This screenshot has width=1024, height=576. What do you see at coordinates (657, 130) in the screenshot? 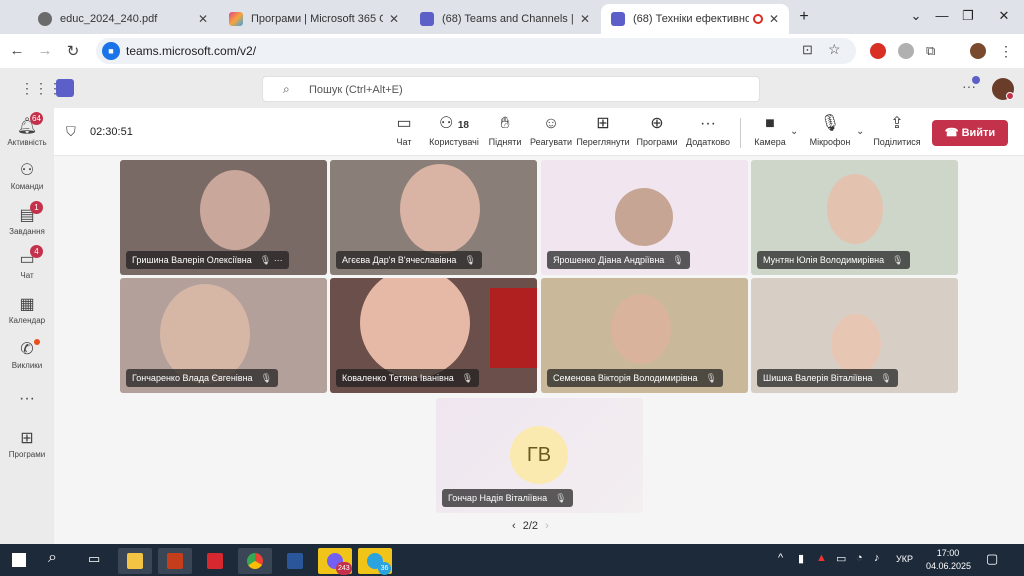
I see `apps-button: ⊕ Програми` at bounding box center [657, 130].